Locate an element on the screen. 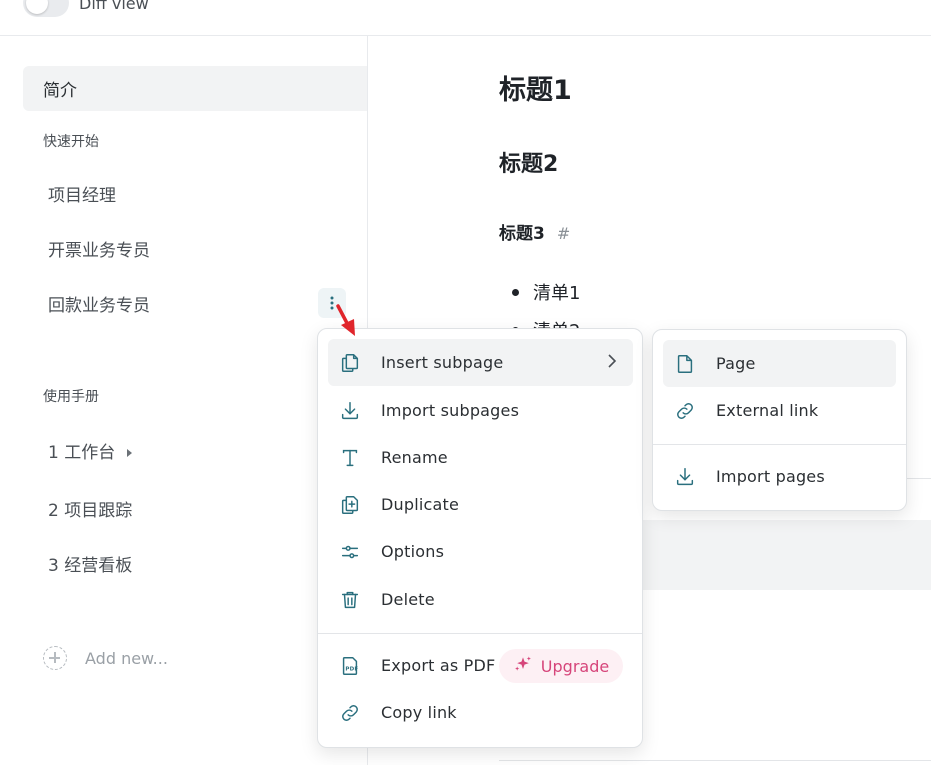 The width and height of the screenshot is (931, 765). chevron-right-icon is located at coordinates (612, 363).